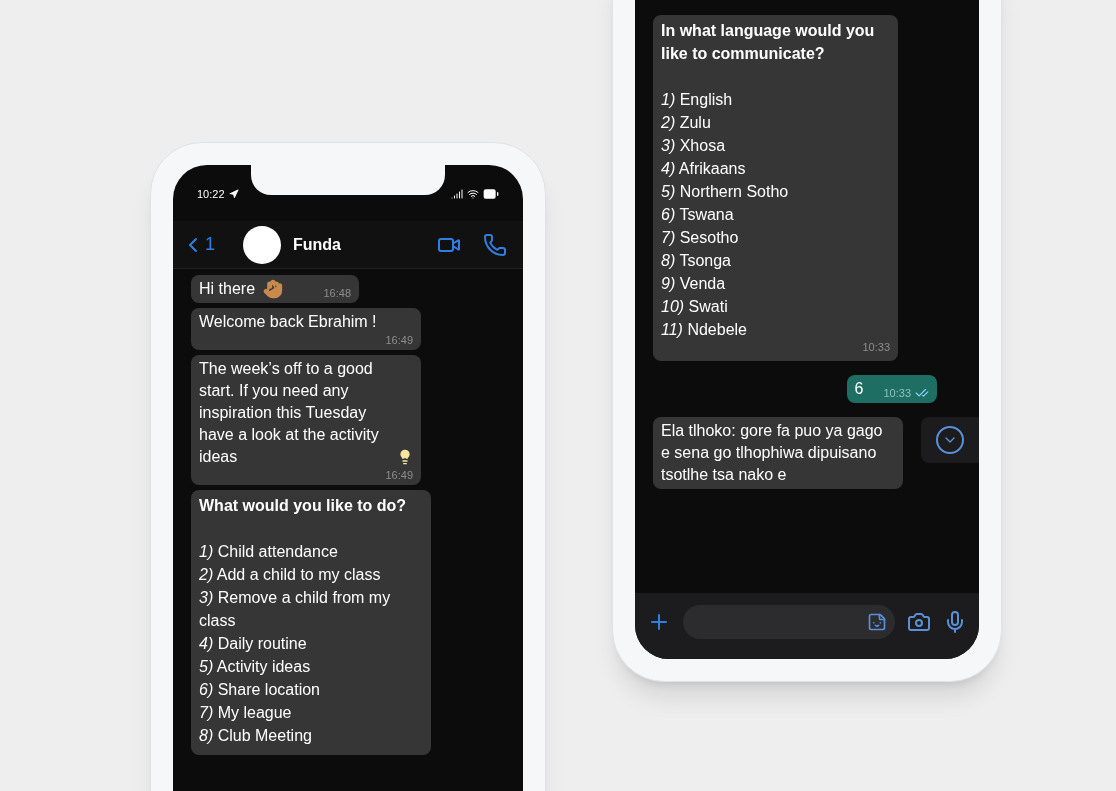 The width and height of the screenshot is (1116, 791). I want to click on lightbulb-icon, so click(405, 457).